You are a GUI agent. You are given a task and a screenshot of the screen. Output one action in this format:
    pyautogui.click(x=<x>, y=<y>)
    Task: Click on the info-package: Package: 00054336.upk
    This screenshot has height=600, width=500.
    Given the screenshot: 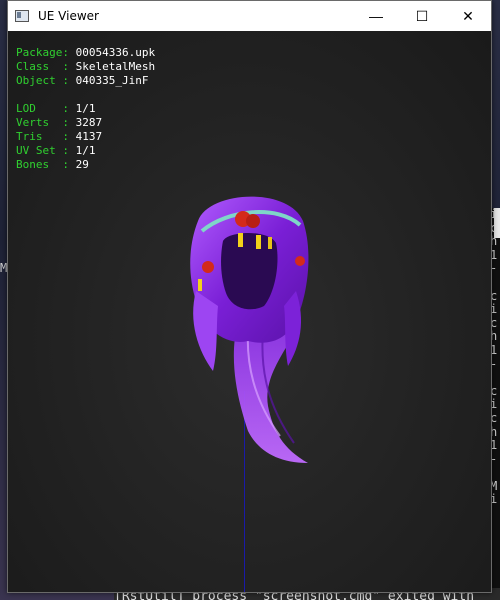 What is the action you would take?
    pyautogui.click(x=85, y=53)
    